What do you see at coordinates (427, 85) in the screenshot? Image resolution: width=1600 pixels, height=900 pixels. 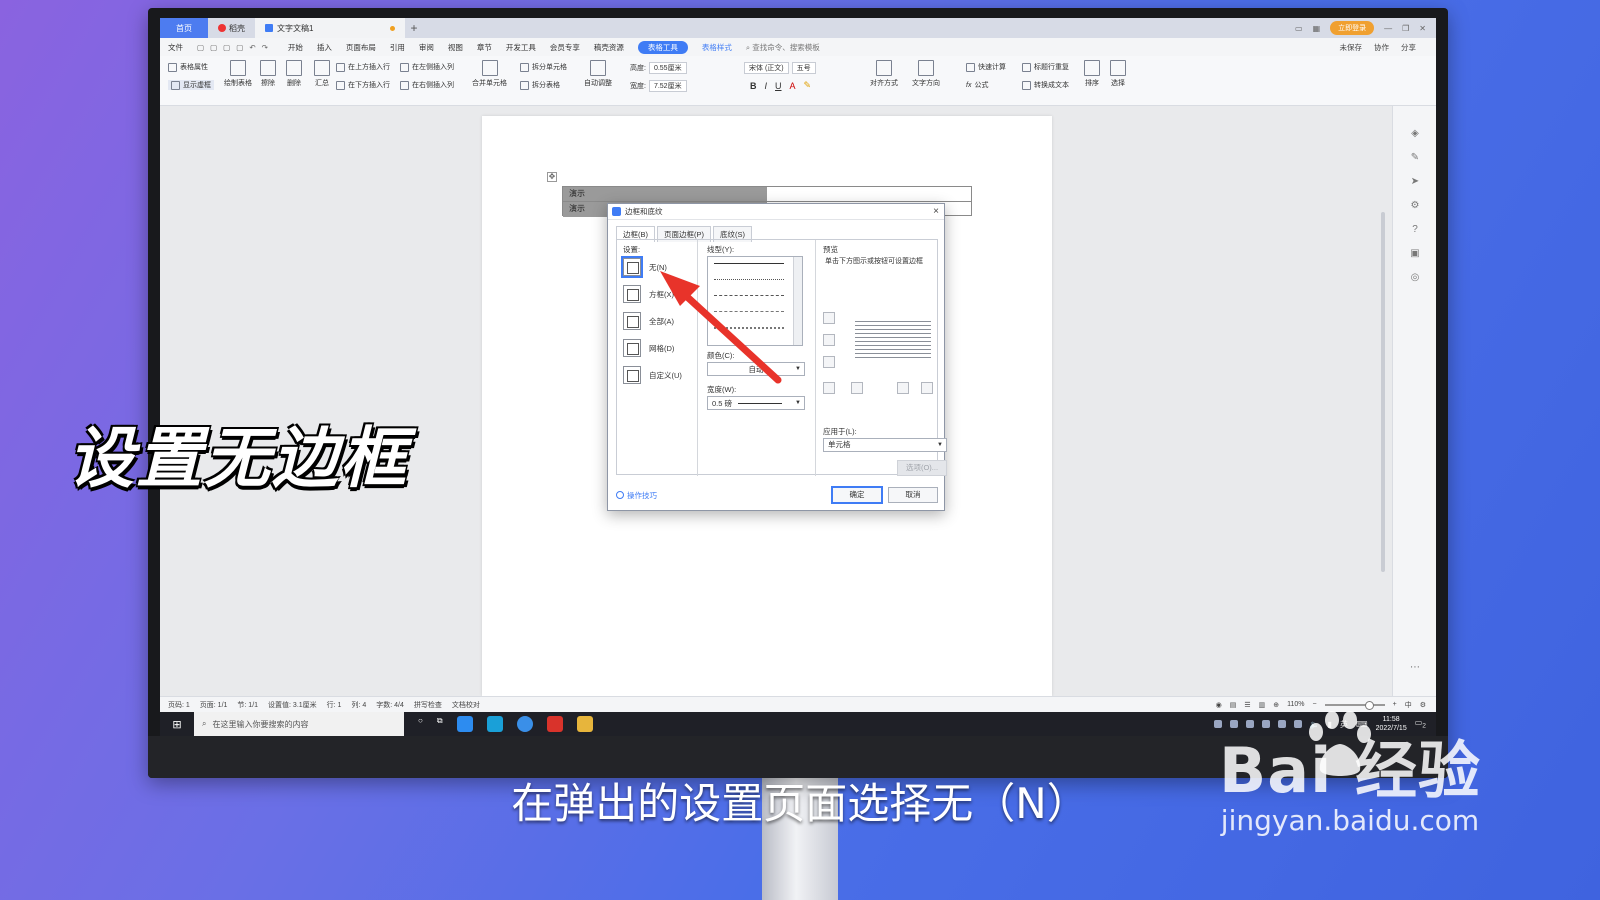 I see `insert-col-right-button: 在右侧插入列` at bounding box center [427, 85].